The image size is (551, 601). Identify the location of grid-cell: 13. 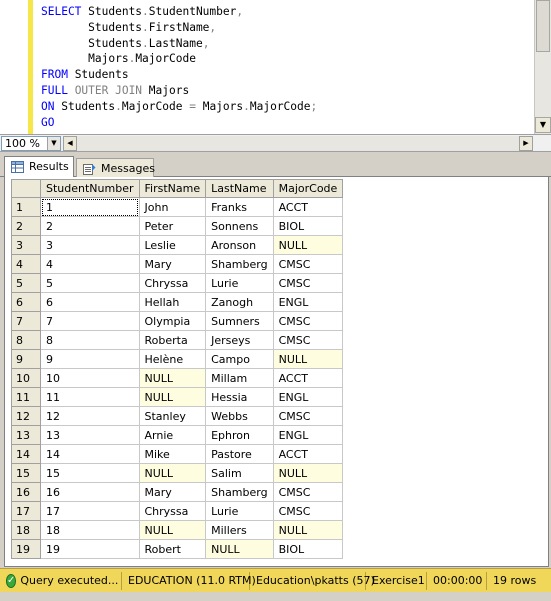
(90, 435).